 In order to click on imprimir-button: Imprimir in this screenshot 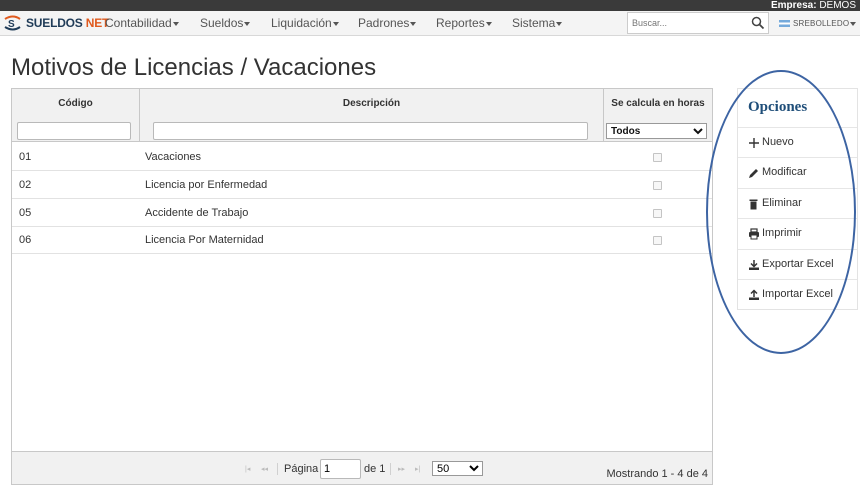, I will do `click(797, 233)`.